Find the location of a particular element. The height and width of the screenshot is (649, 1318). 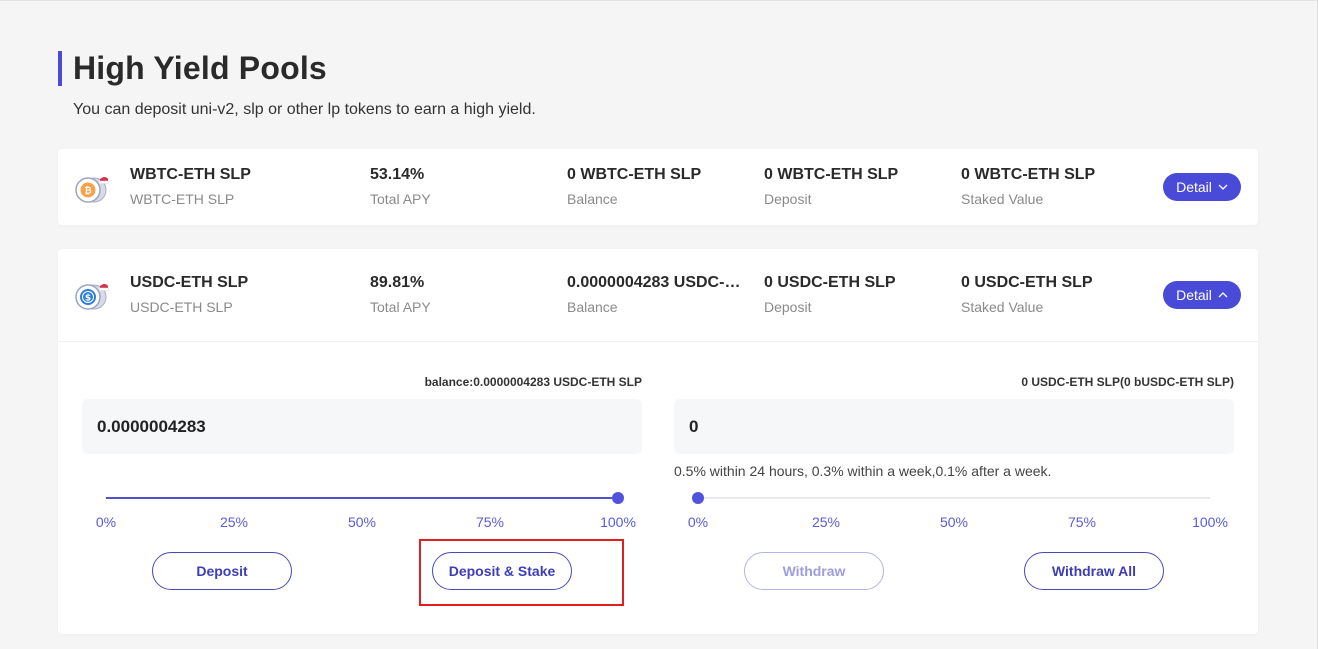

balance-cell: 0.0000004283 USDC-ETH SLP Balance is located at coordinates (657, 294).